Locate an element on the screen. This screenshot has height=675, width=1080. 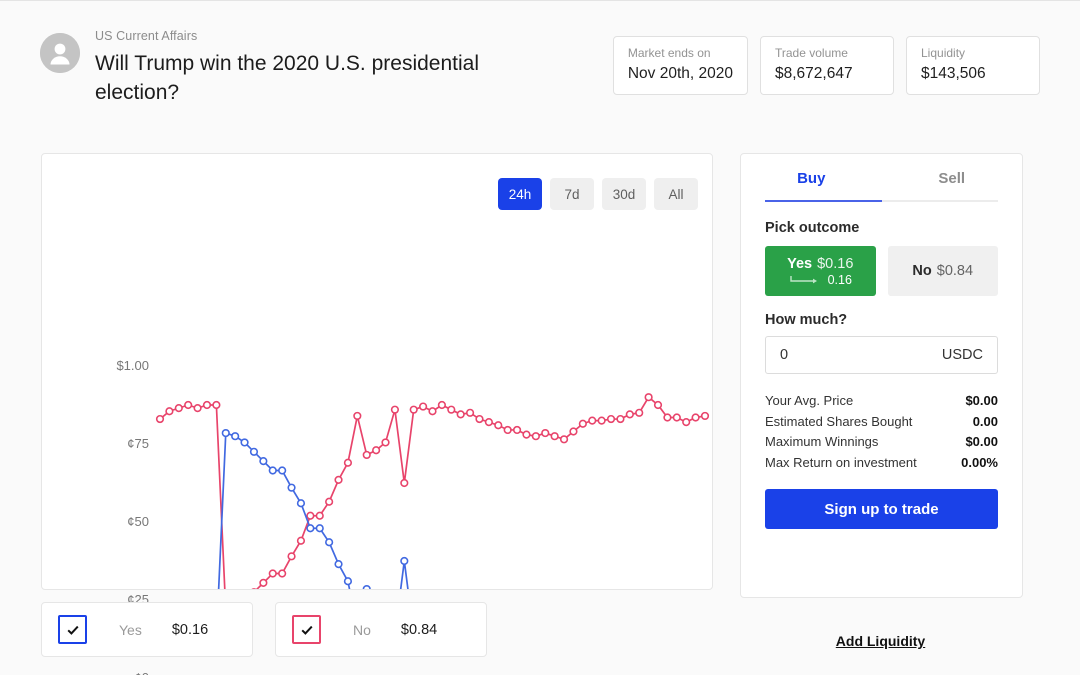
summary-row-max-winnings: Maximum Winnings $0.00 is located at coordinates (881, 442).